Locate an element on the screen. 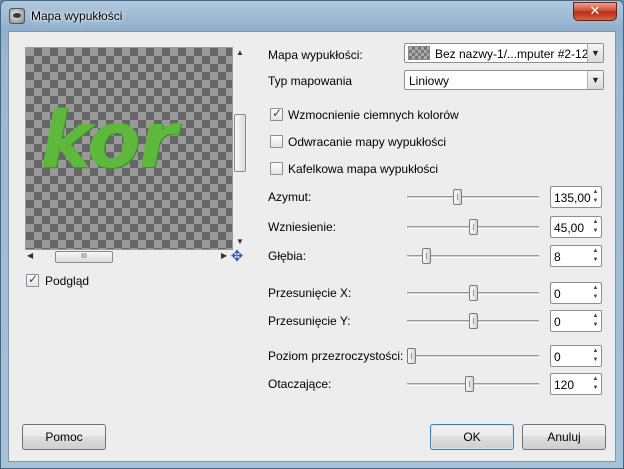 This screenshot has width=624, height=469. offset-y-spinbutton: 0 ▲ ▼ is located at coordinates (576, 321).